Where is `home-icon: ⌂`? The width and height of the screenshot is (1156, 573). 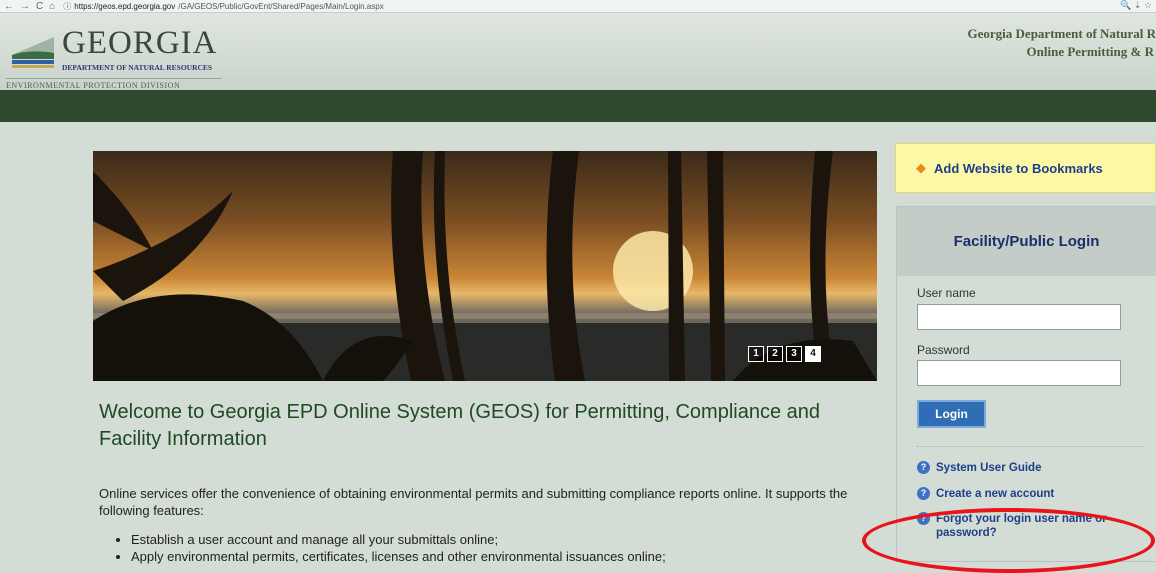 home-icon: ⌂ is located at coordinates (52, 6).